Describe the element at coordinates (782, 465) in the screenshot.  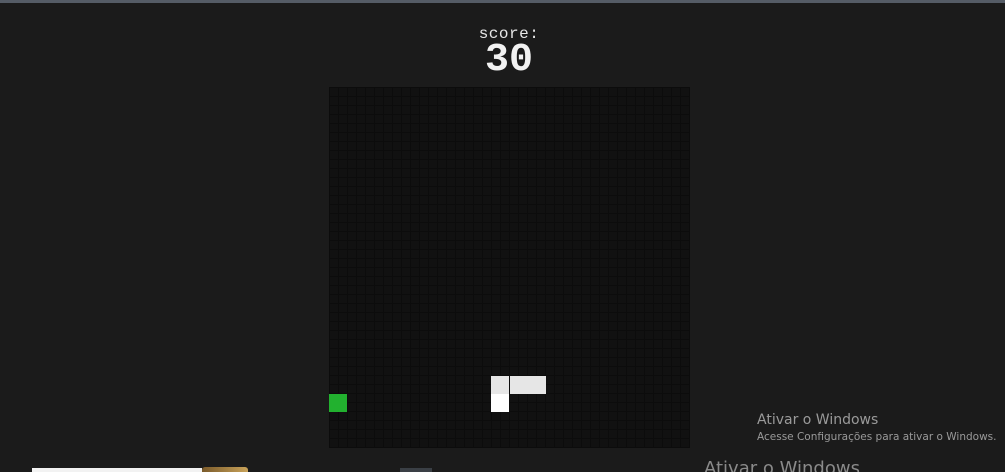
I see `watermark-ghost-title: Ativar o Windows` at that location.